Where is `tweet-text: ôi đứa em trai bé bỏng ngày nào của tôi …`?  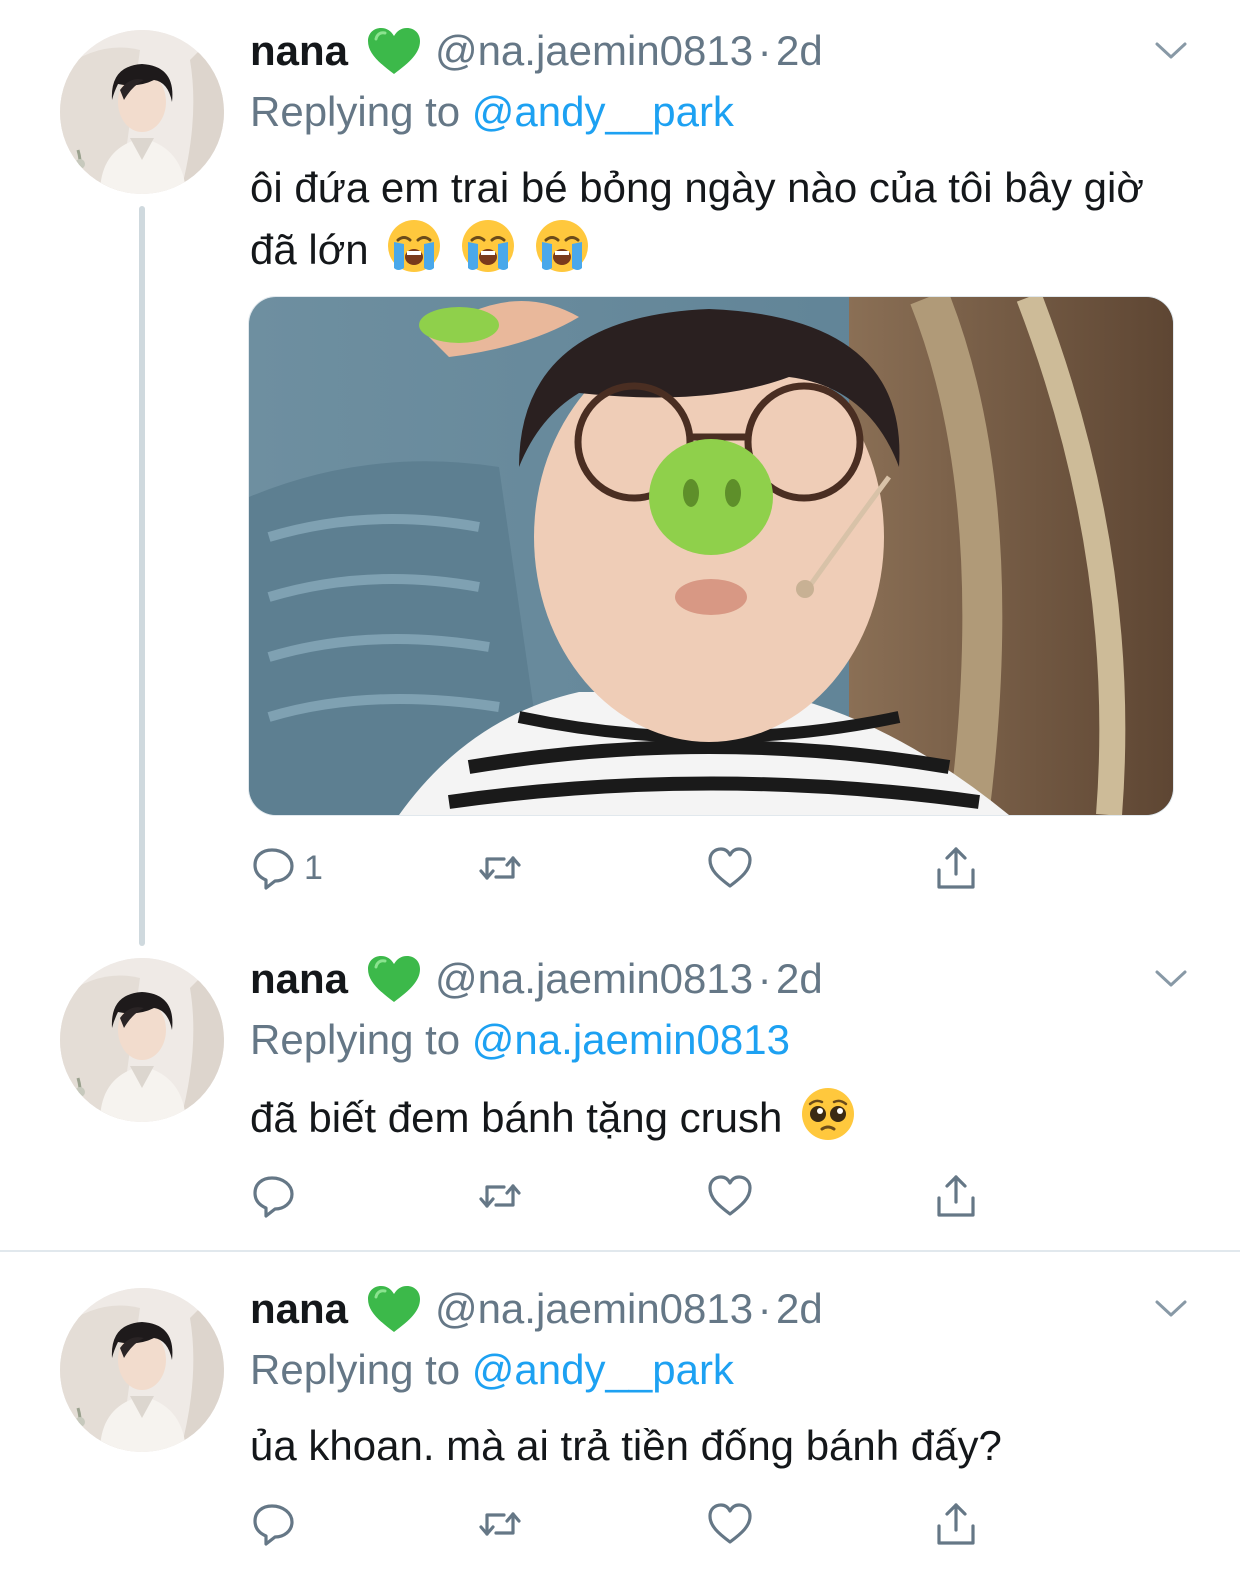 tweet-text: ôi đứa em trai bé bỏng ngày nào của tôi … is located at coordinates (710, 219).